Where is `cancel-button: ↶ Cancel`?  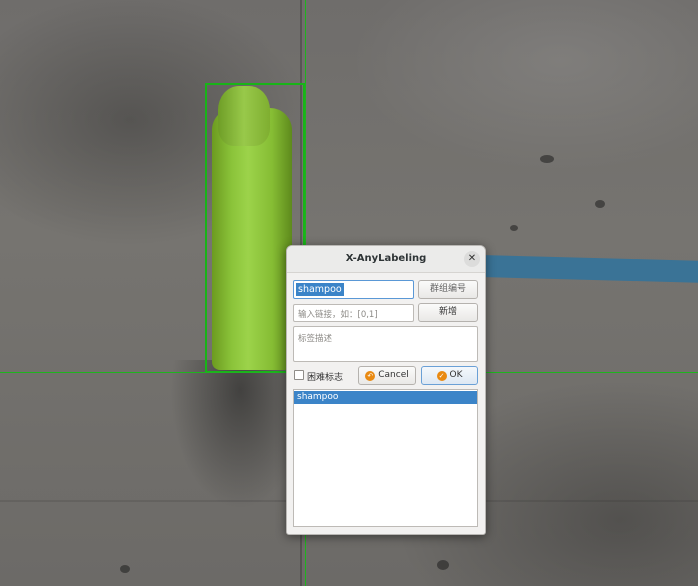 cancel-button: ↶ Cancel is located at coordinates (387, 375).